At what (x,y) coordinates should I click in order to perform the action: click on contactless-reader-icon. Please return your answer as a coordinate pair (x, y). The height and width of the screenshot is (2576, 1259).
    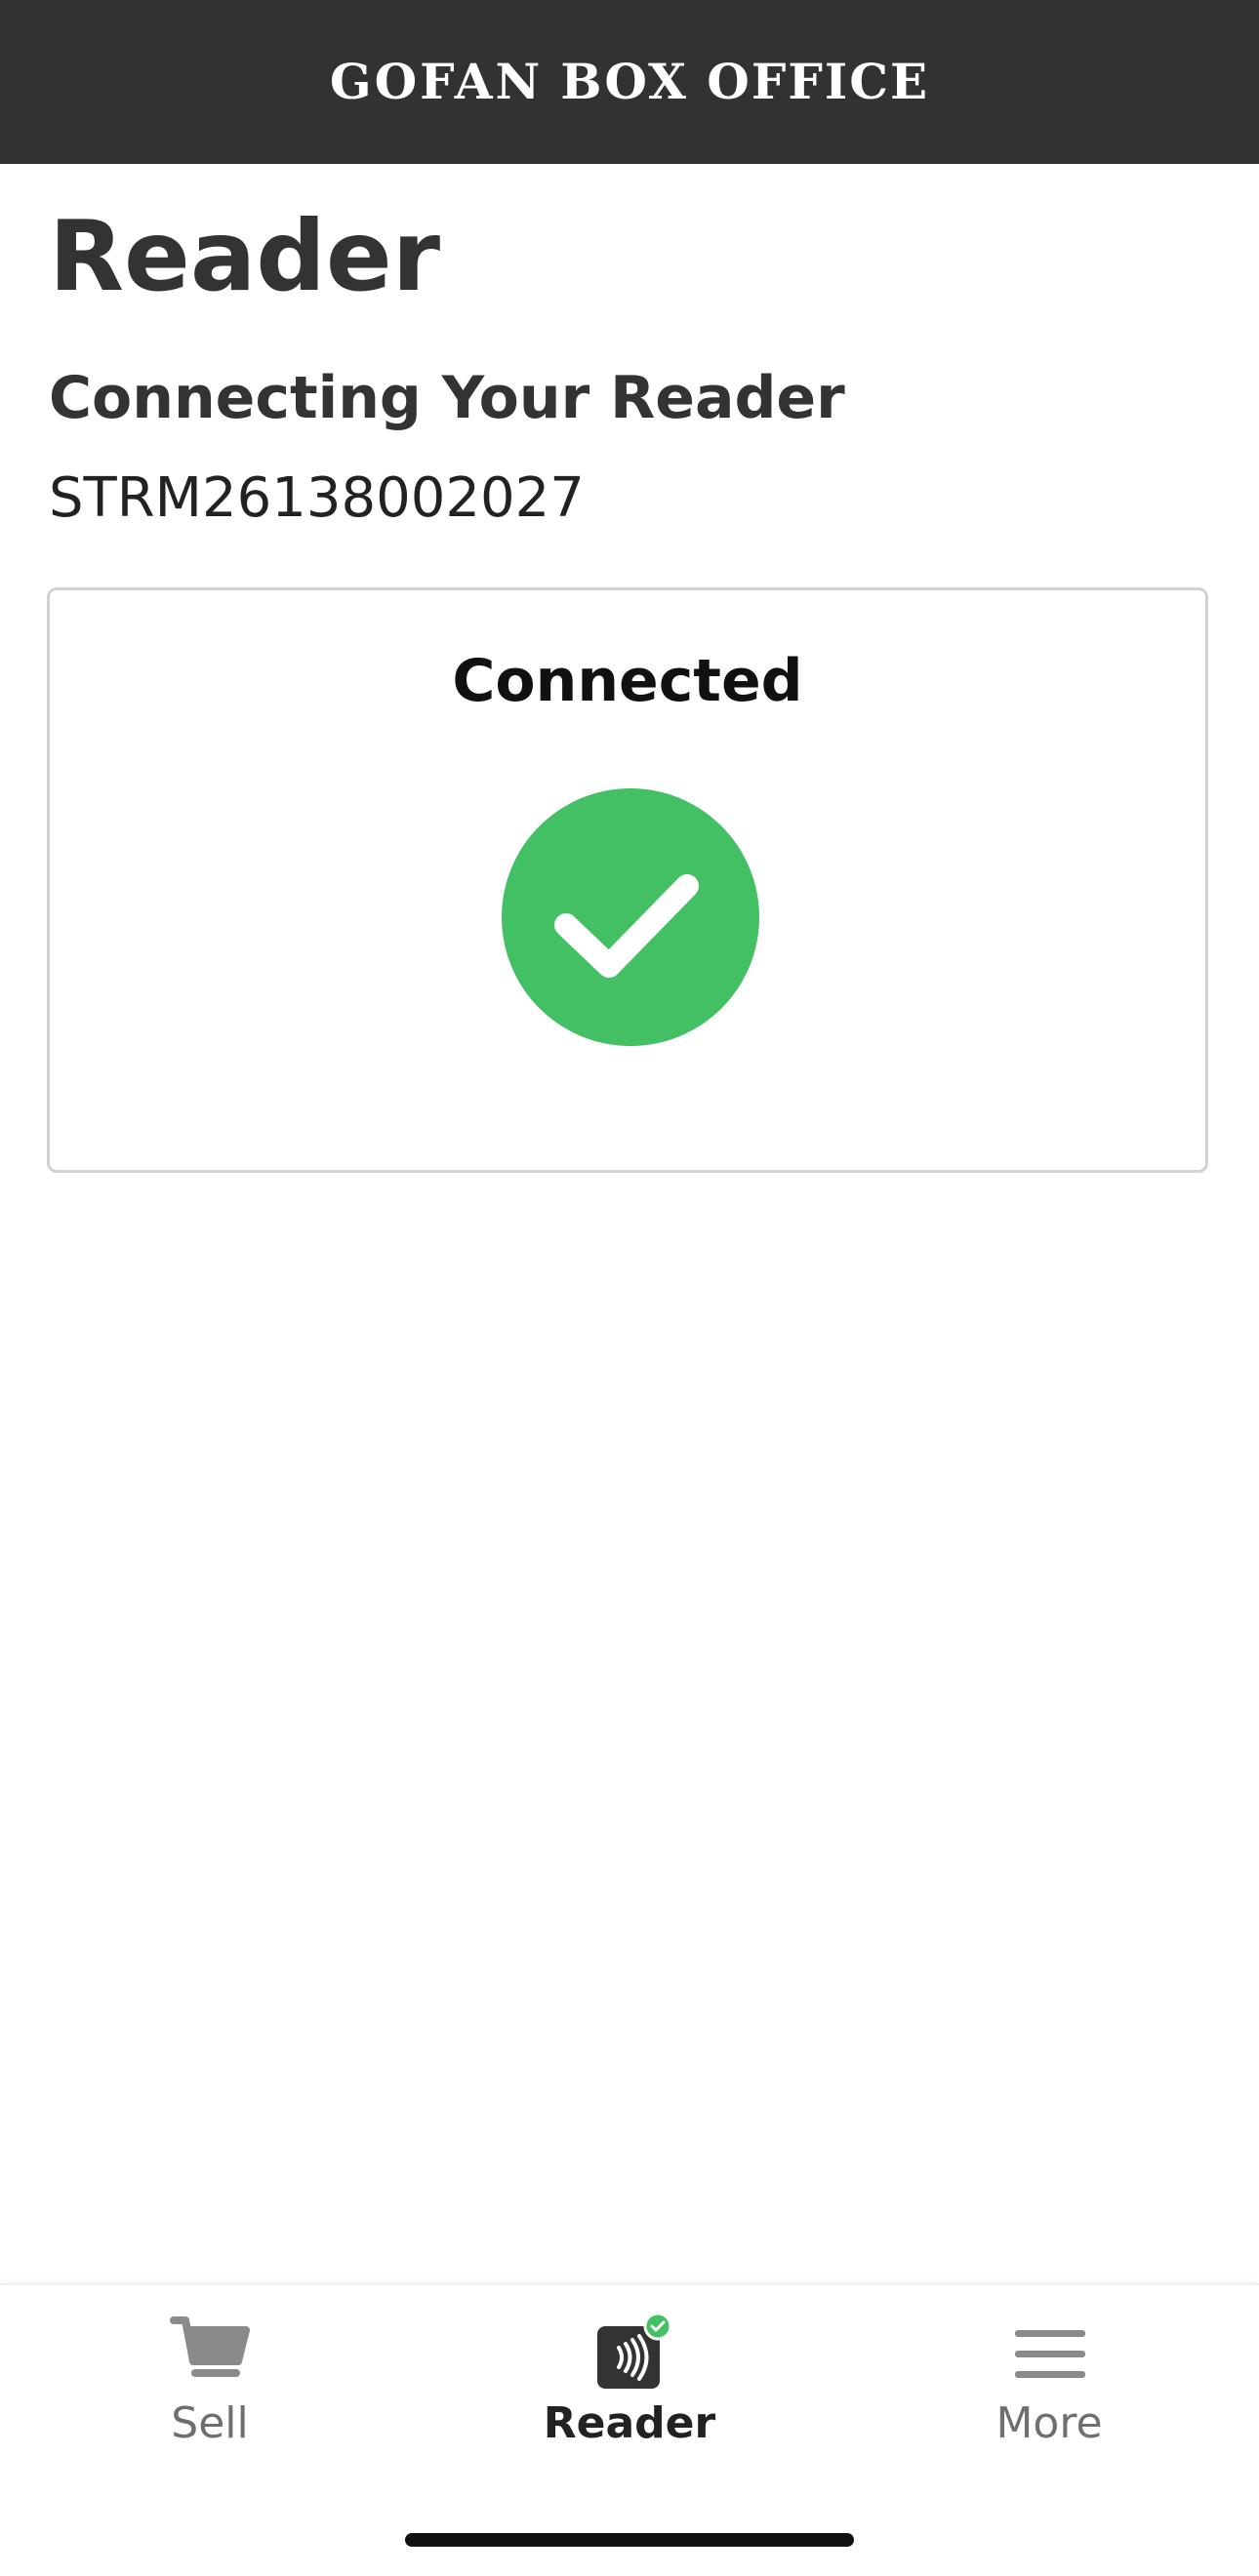
    Looking at the image, I should click on (634, 2351).